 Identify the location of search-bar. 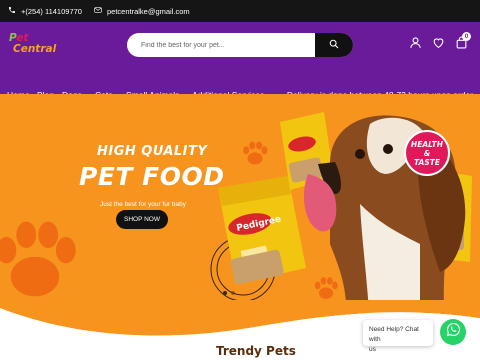
(240, 45).